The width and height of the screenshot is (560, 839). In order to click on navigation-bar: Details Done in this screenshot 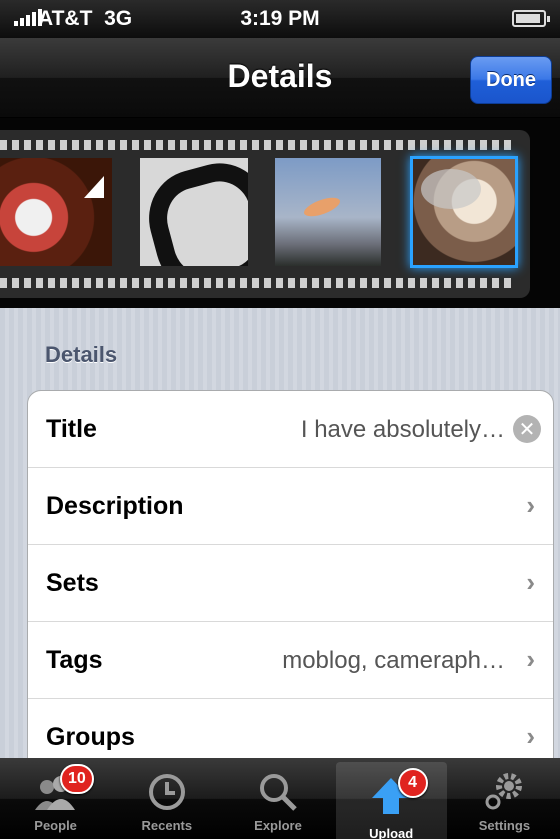, I will do `click(280, 78)`.